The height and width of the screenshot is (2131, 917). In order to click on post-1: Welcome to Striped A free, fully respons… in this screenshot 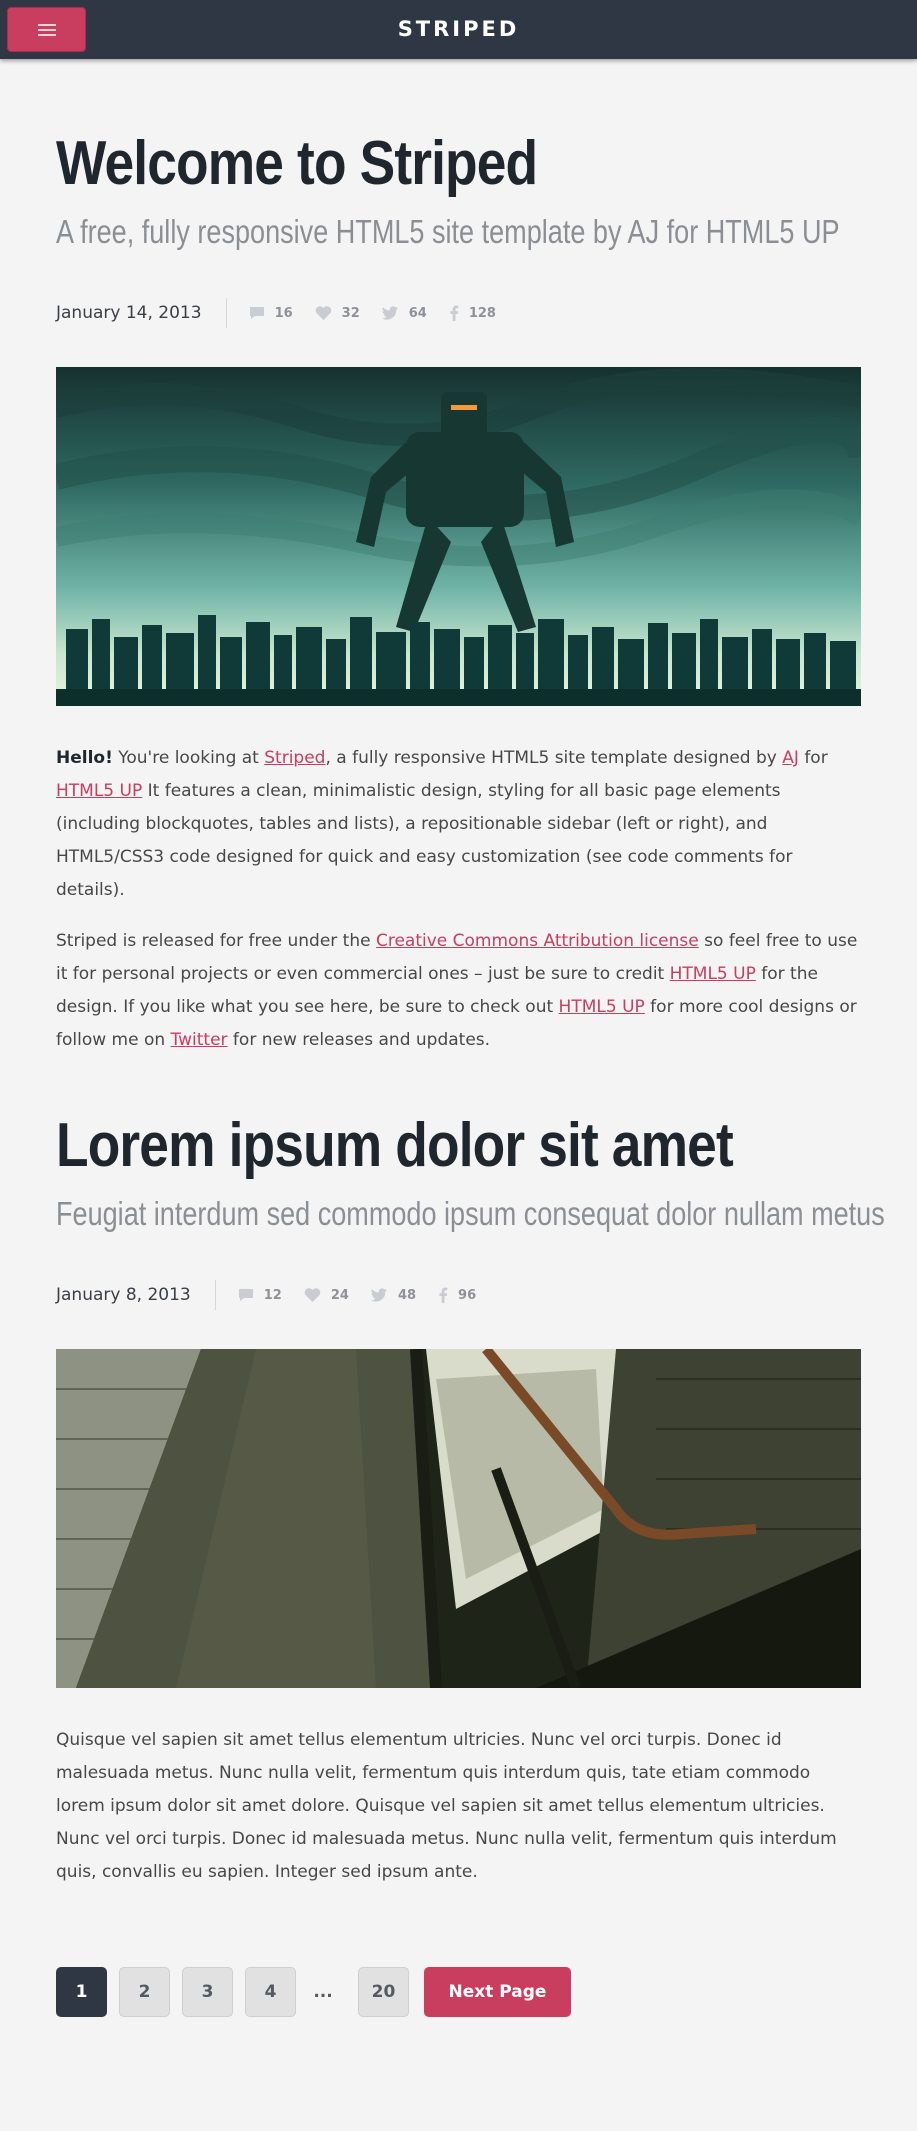, I will do `click(458, 190)`.